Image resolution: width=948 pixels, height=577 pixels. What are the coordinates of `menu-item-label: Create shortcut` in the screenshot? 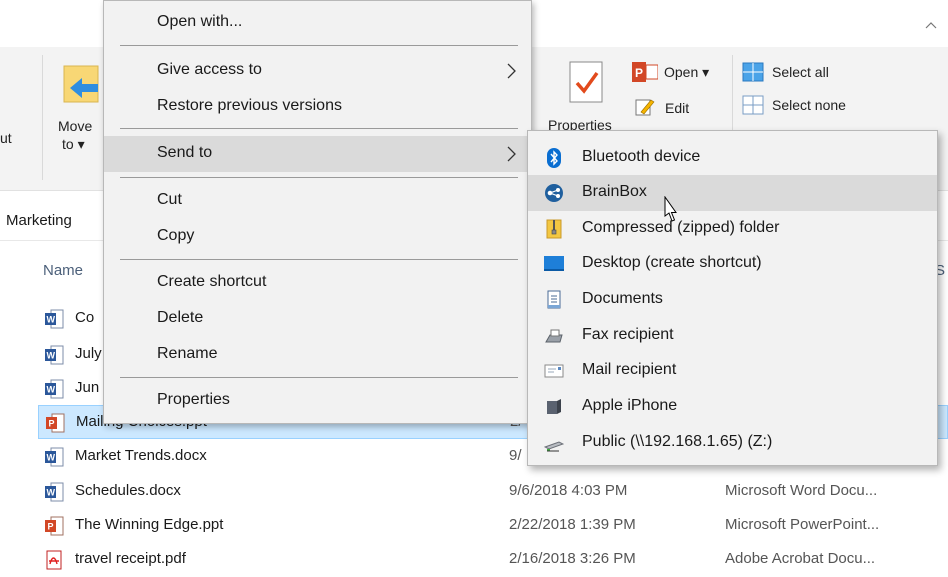 It's located at (212, 281).